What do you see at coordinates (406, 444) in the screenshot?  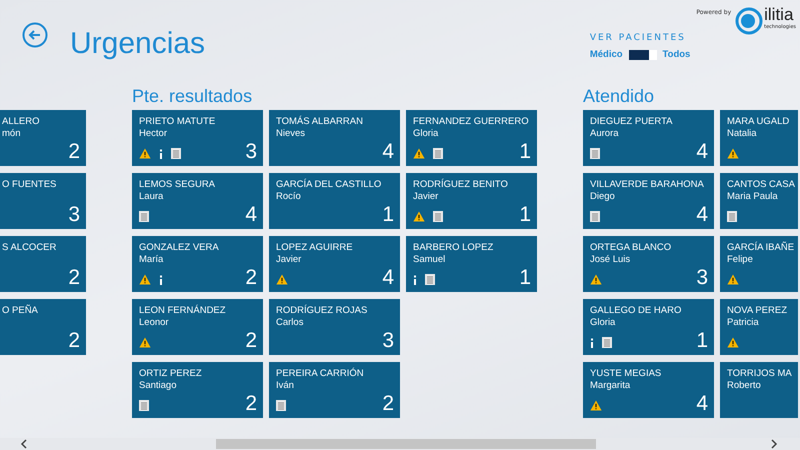 I see `scrollbar-thumb` at bounding box center [406, 444].